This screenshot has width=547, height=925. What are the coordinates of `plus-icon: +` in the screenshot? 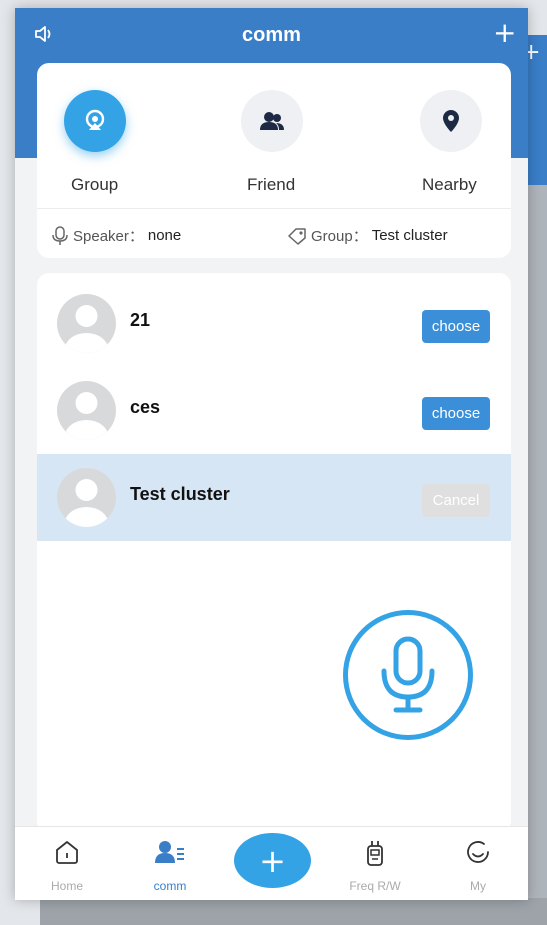 It's located at (504, 33).